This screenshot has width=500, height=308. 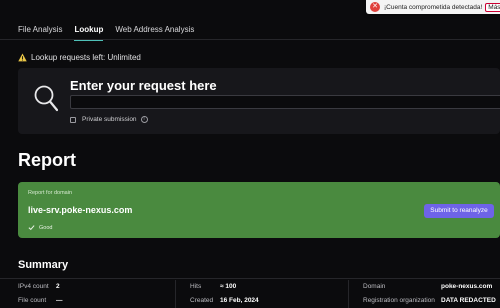 I want to click on magnifier-icon, so click(x=46, y=98).